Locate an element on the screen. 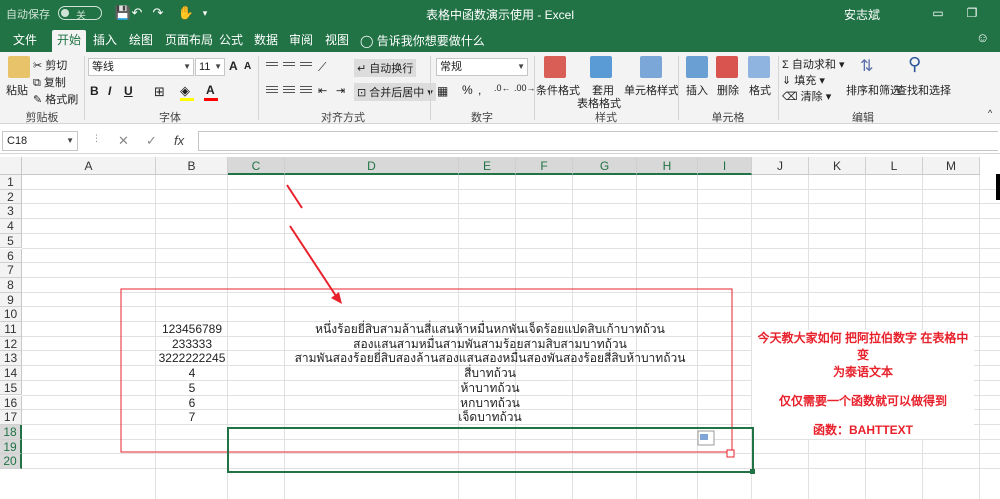  red-arrow-head is located at coordinates (336, 298).